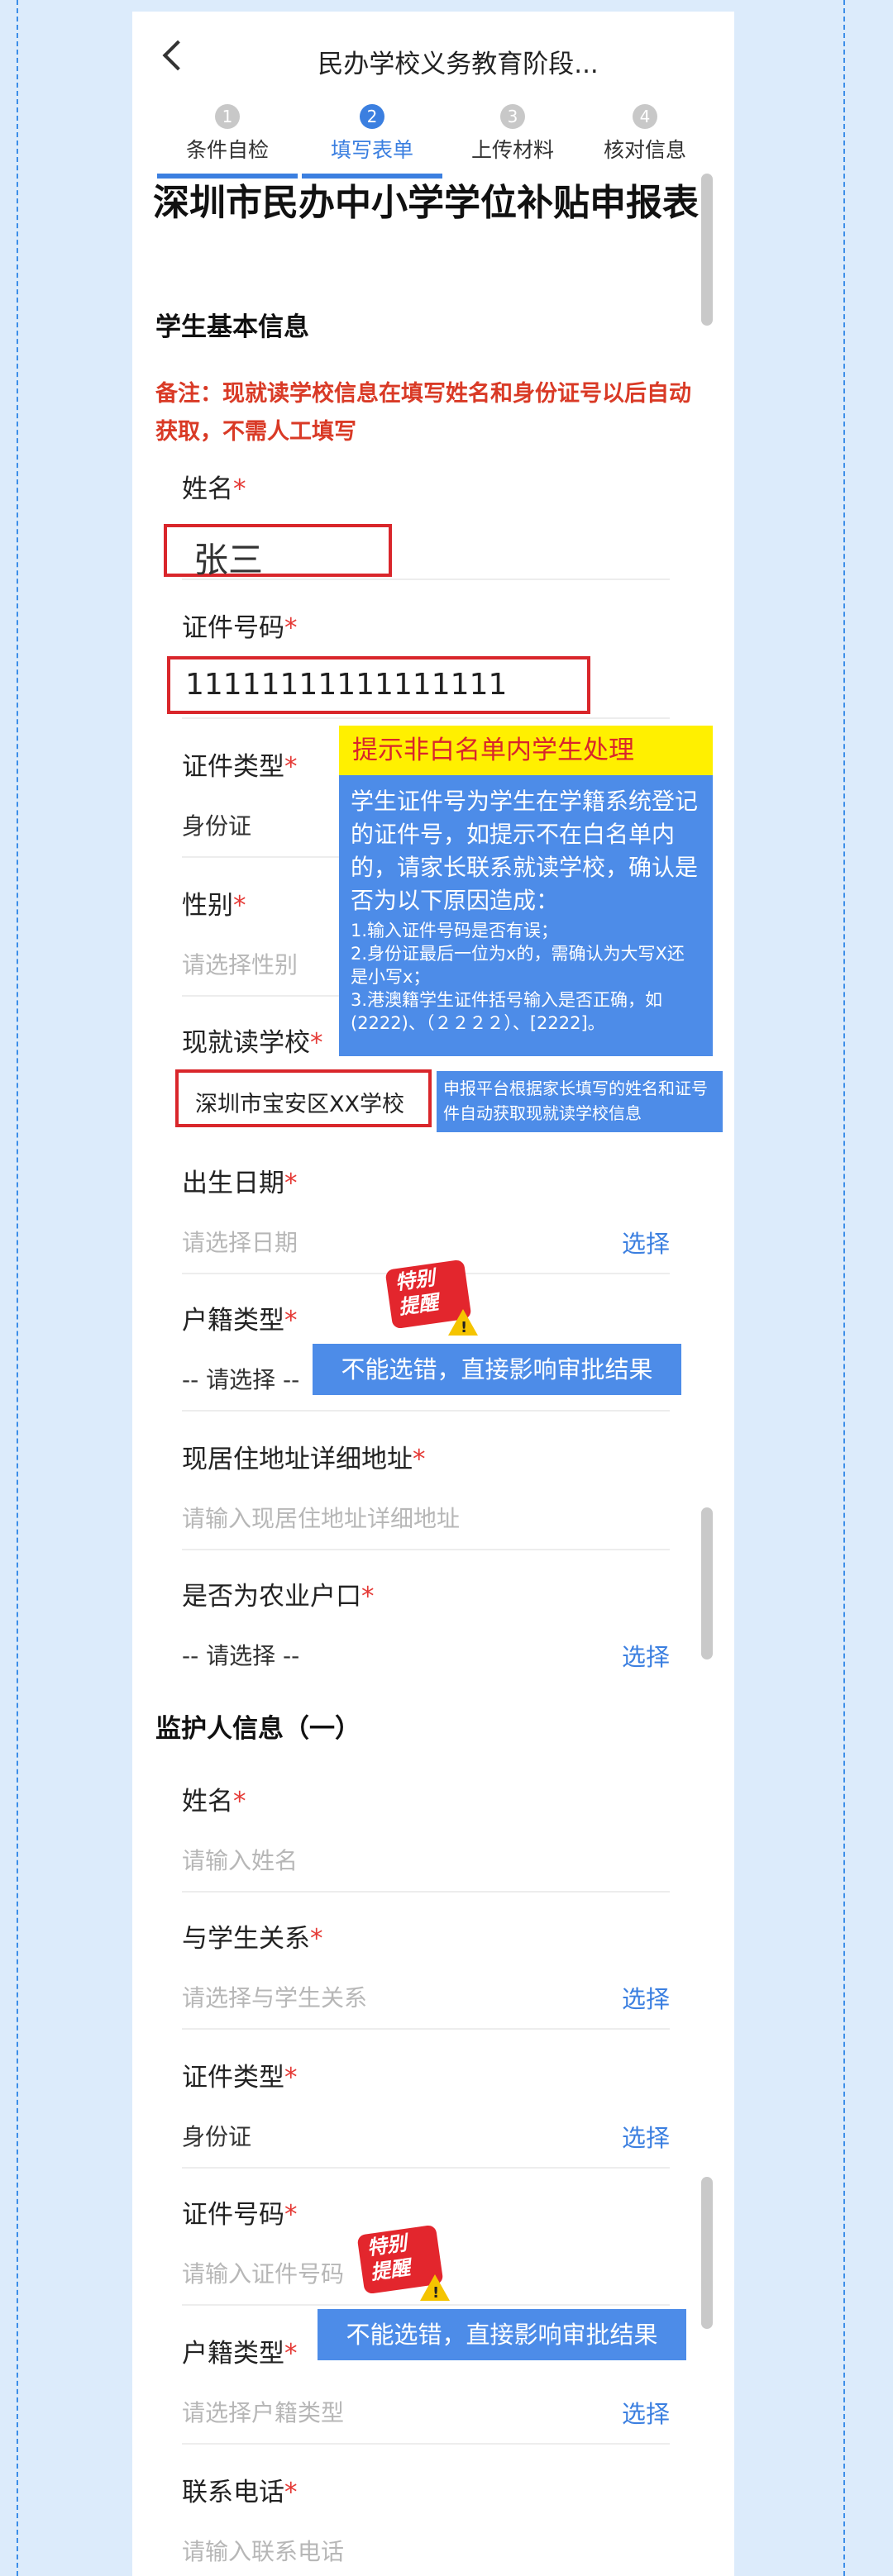 The height and width of the screenshot is (2576, 893). What do you see at coordinates (233, 1184) in the screenshot?
I see `field-label: 出生日期` at bounding box center [233, 1184].